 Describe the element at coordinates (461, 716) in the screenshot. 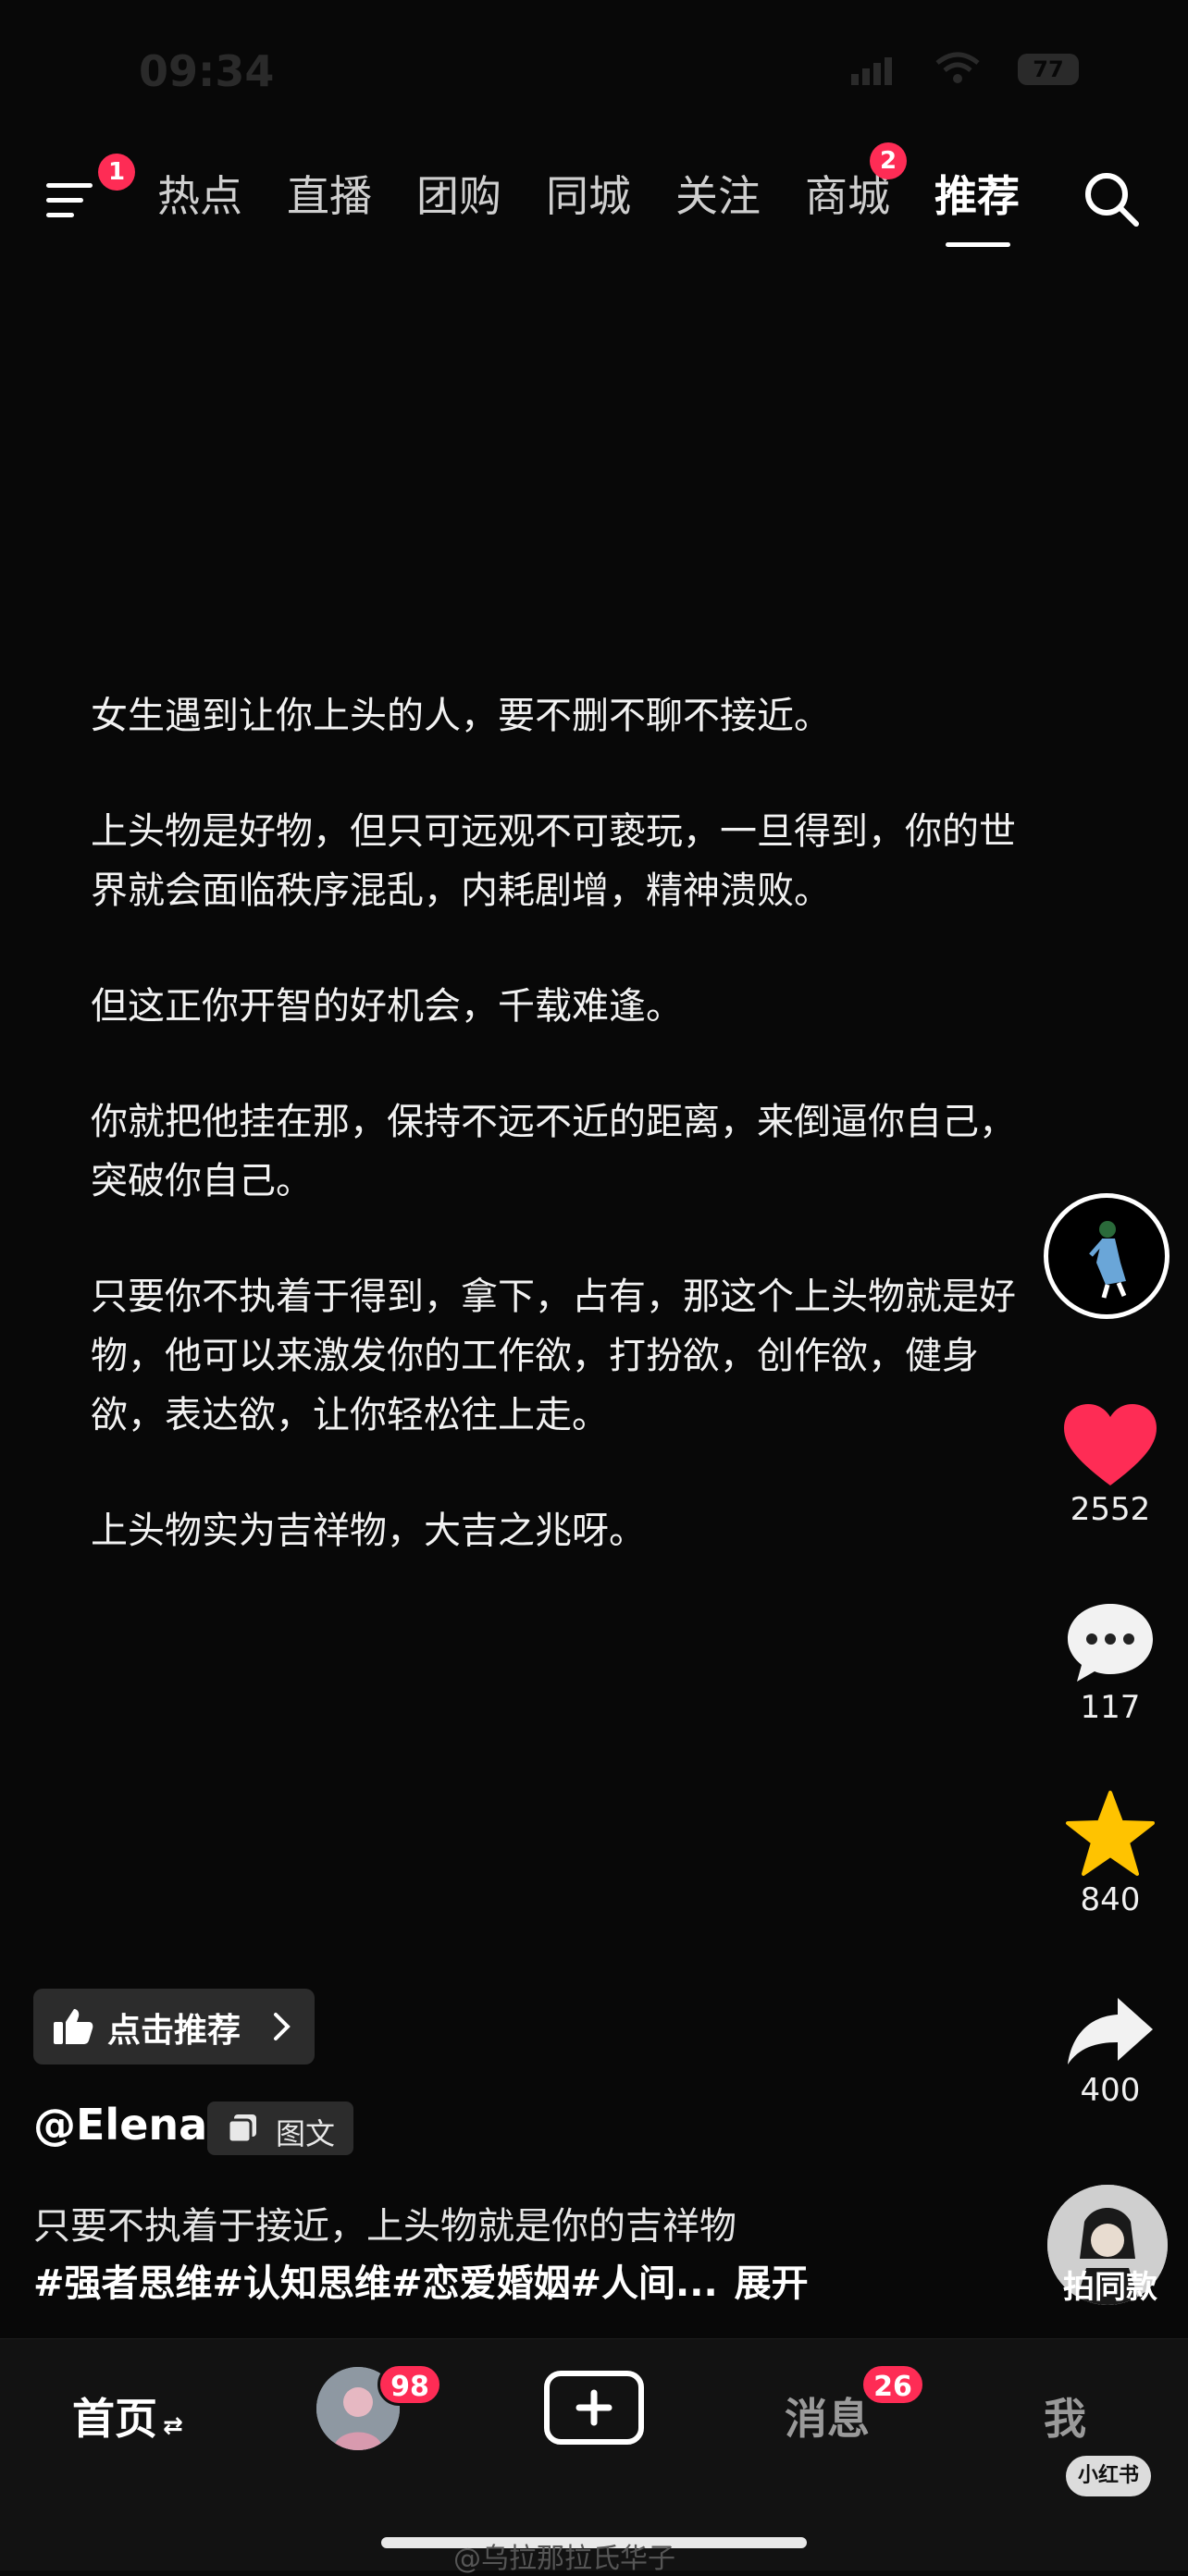

I see `post-paragraph: 女生遇到让你上头的人，要不删不聊不接近。` at that location.